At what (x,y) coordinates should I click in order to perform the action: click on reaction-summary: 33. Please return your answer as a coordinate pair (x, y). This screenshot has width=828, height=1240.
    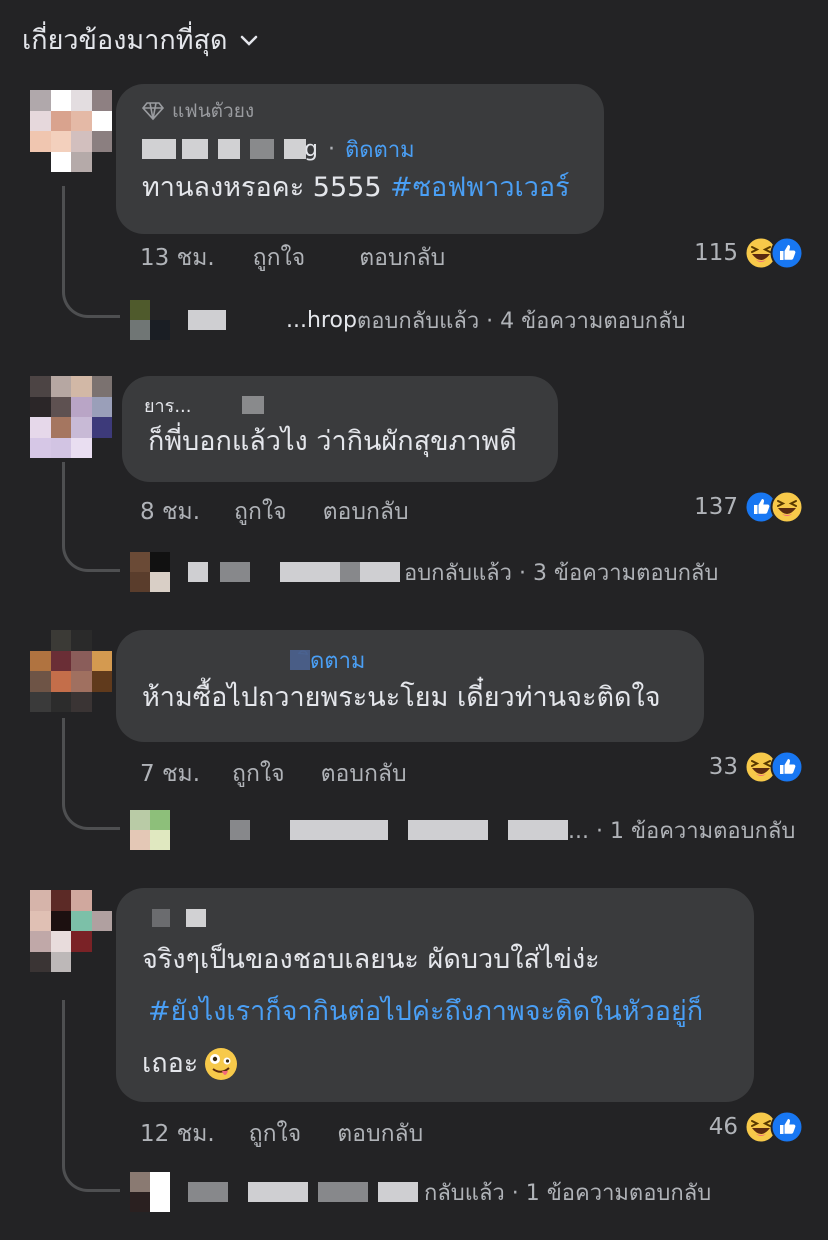
    Looking at the image, I should click on (756, 767).